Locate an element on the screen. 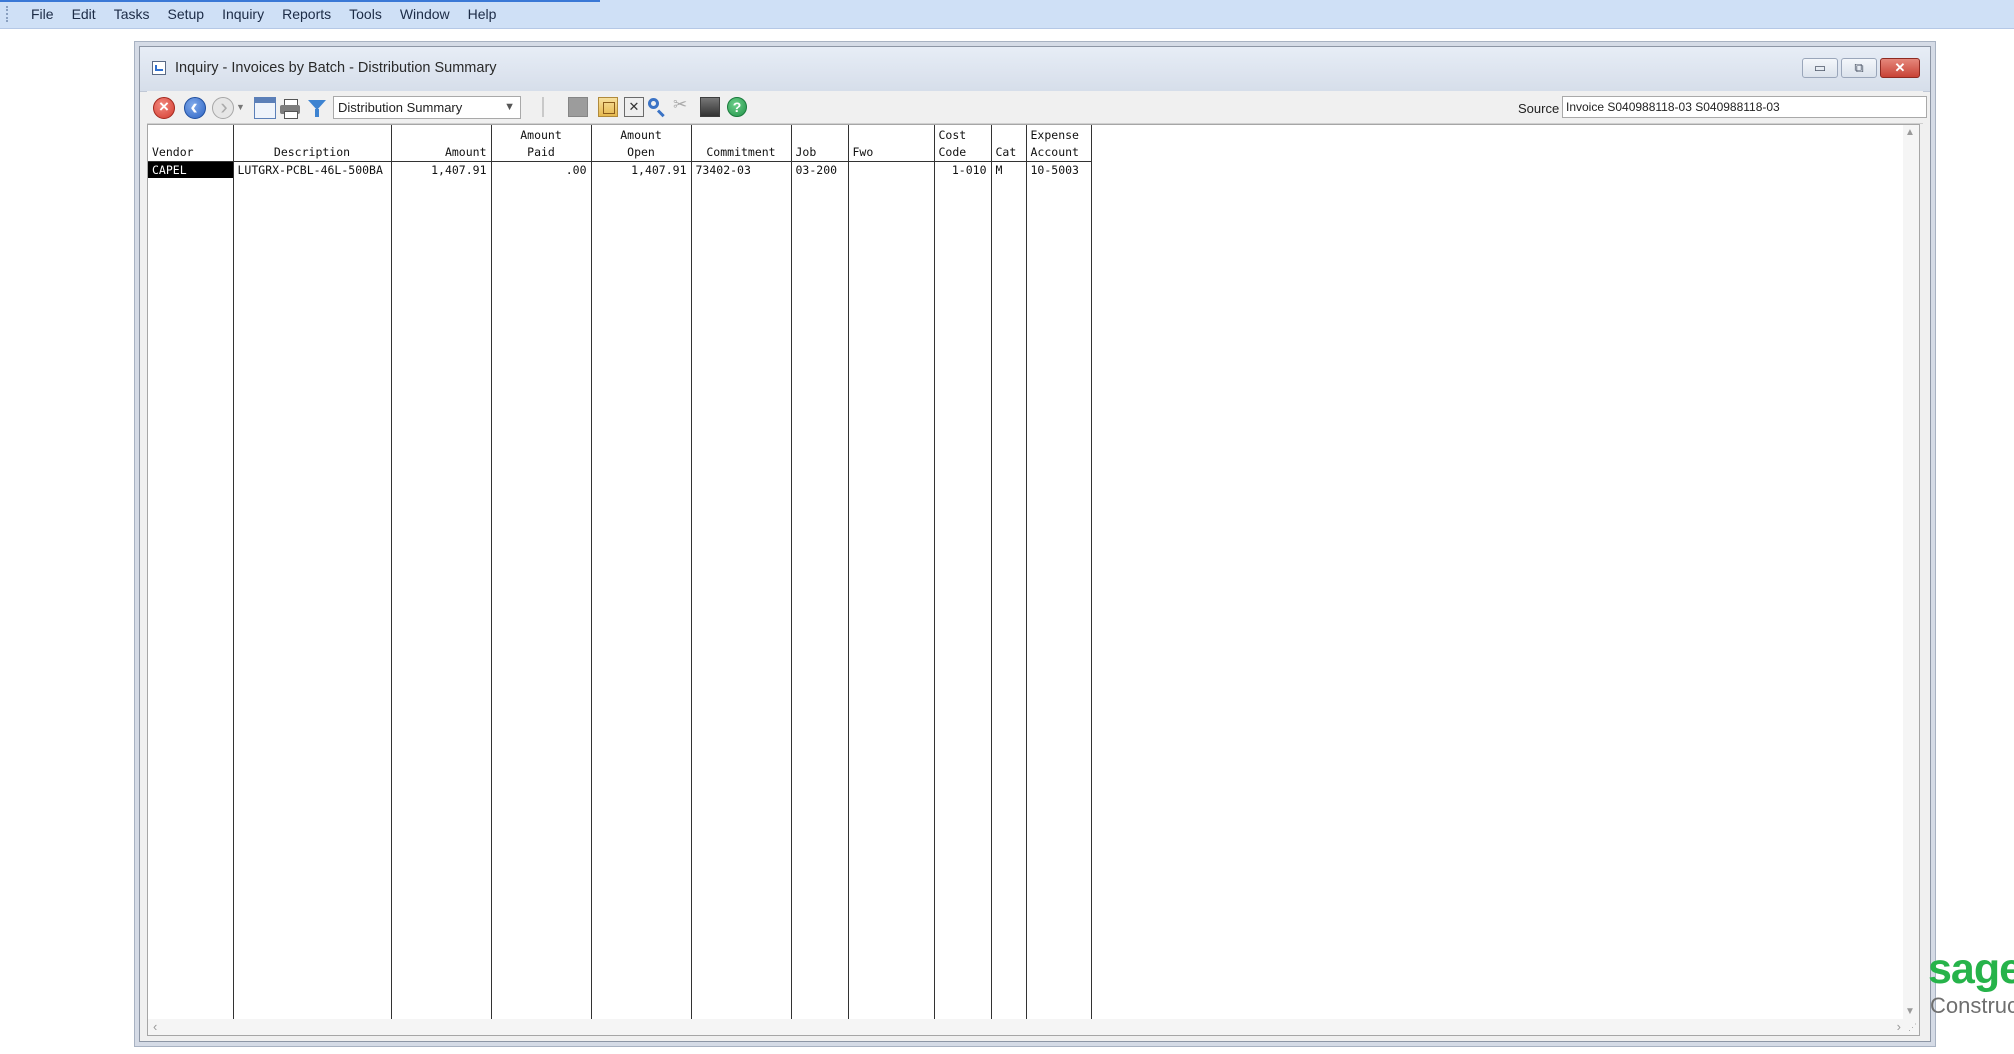 The height and width of the screenshot is (1054, 2014). forward-icon is located at coordinates (223, 107).